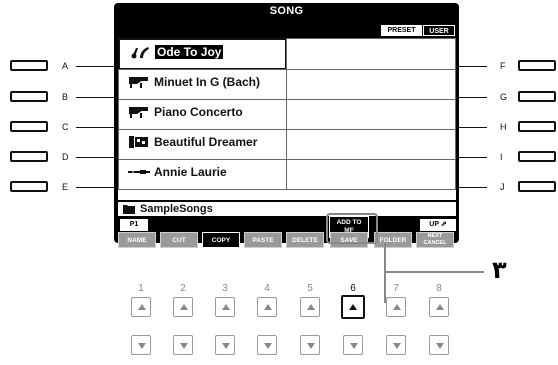 This screenshot has height=365, width=558. What do you see at coordinates (179, 240) in the screenshot?
I see `soft-button-cut: CUT` at bounding box center [179, 240].